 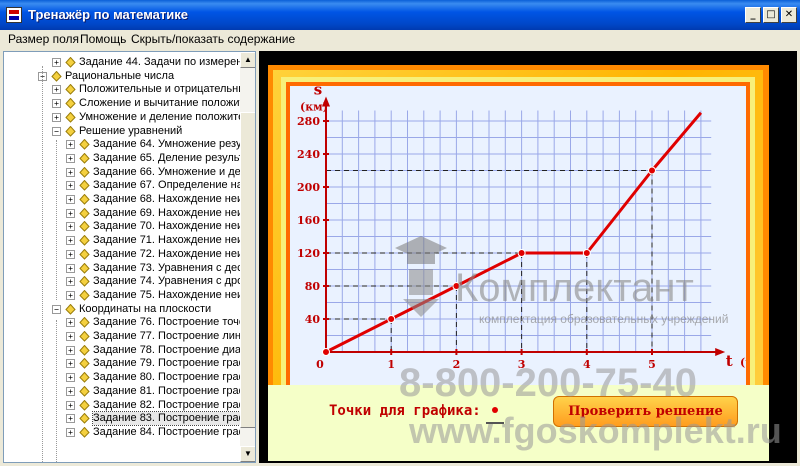 I want to click on tree-item: + Задание 77. Построение линии, so click(x=122, y=337).